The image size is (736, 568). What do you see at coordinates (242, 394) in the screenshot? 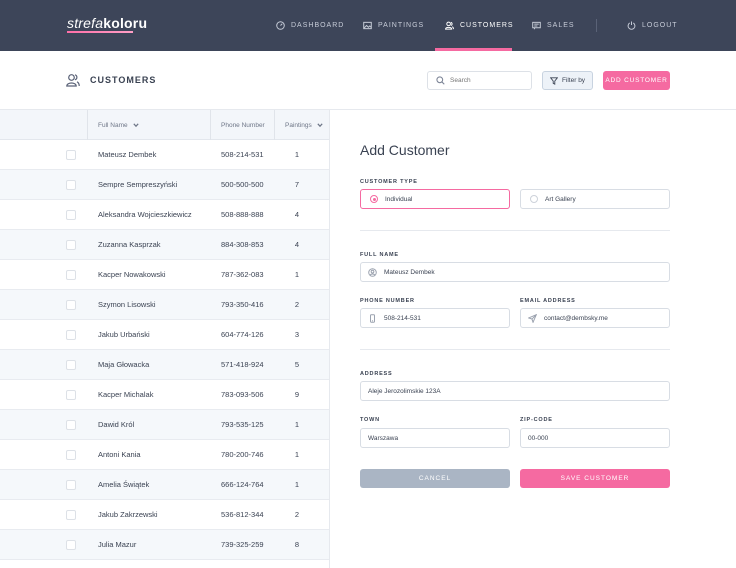
I see `cell-phone: 783-093-506` at bounding box center [242, 394].